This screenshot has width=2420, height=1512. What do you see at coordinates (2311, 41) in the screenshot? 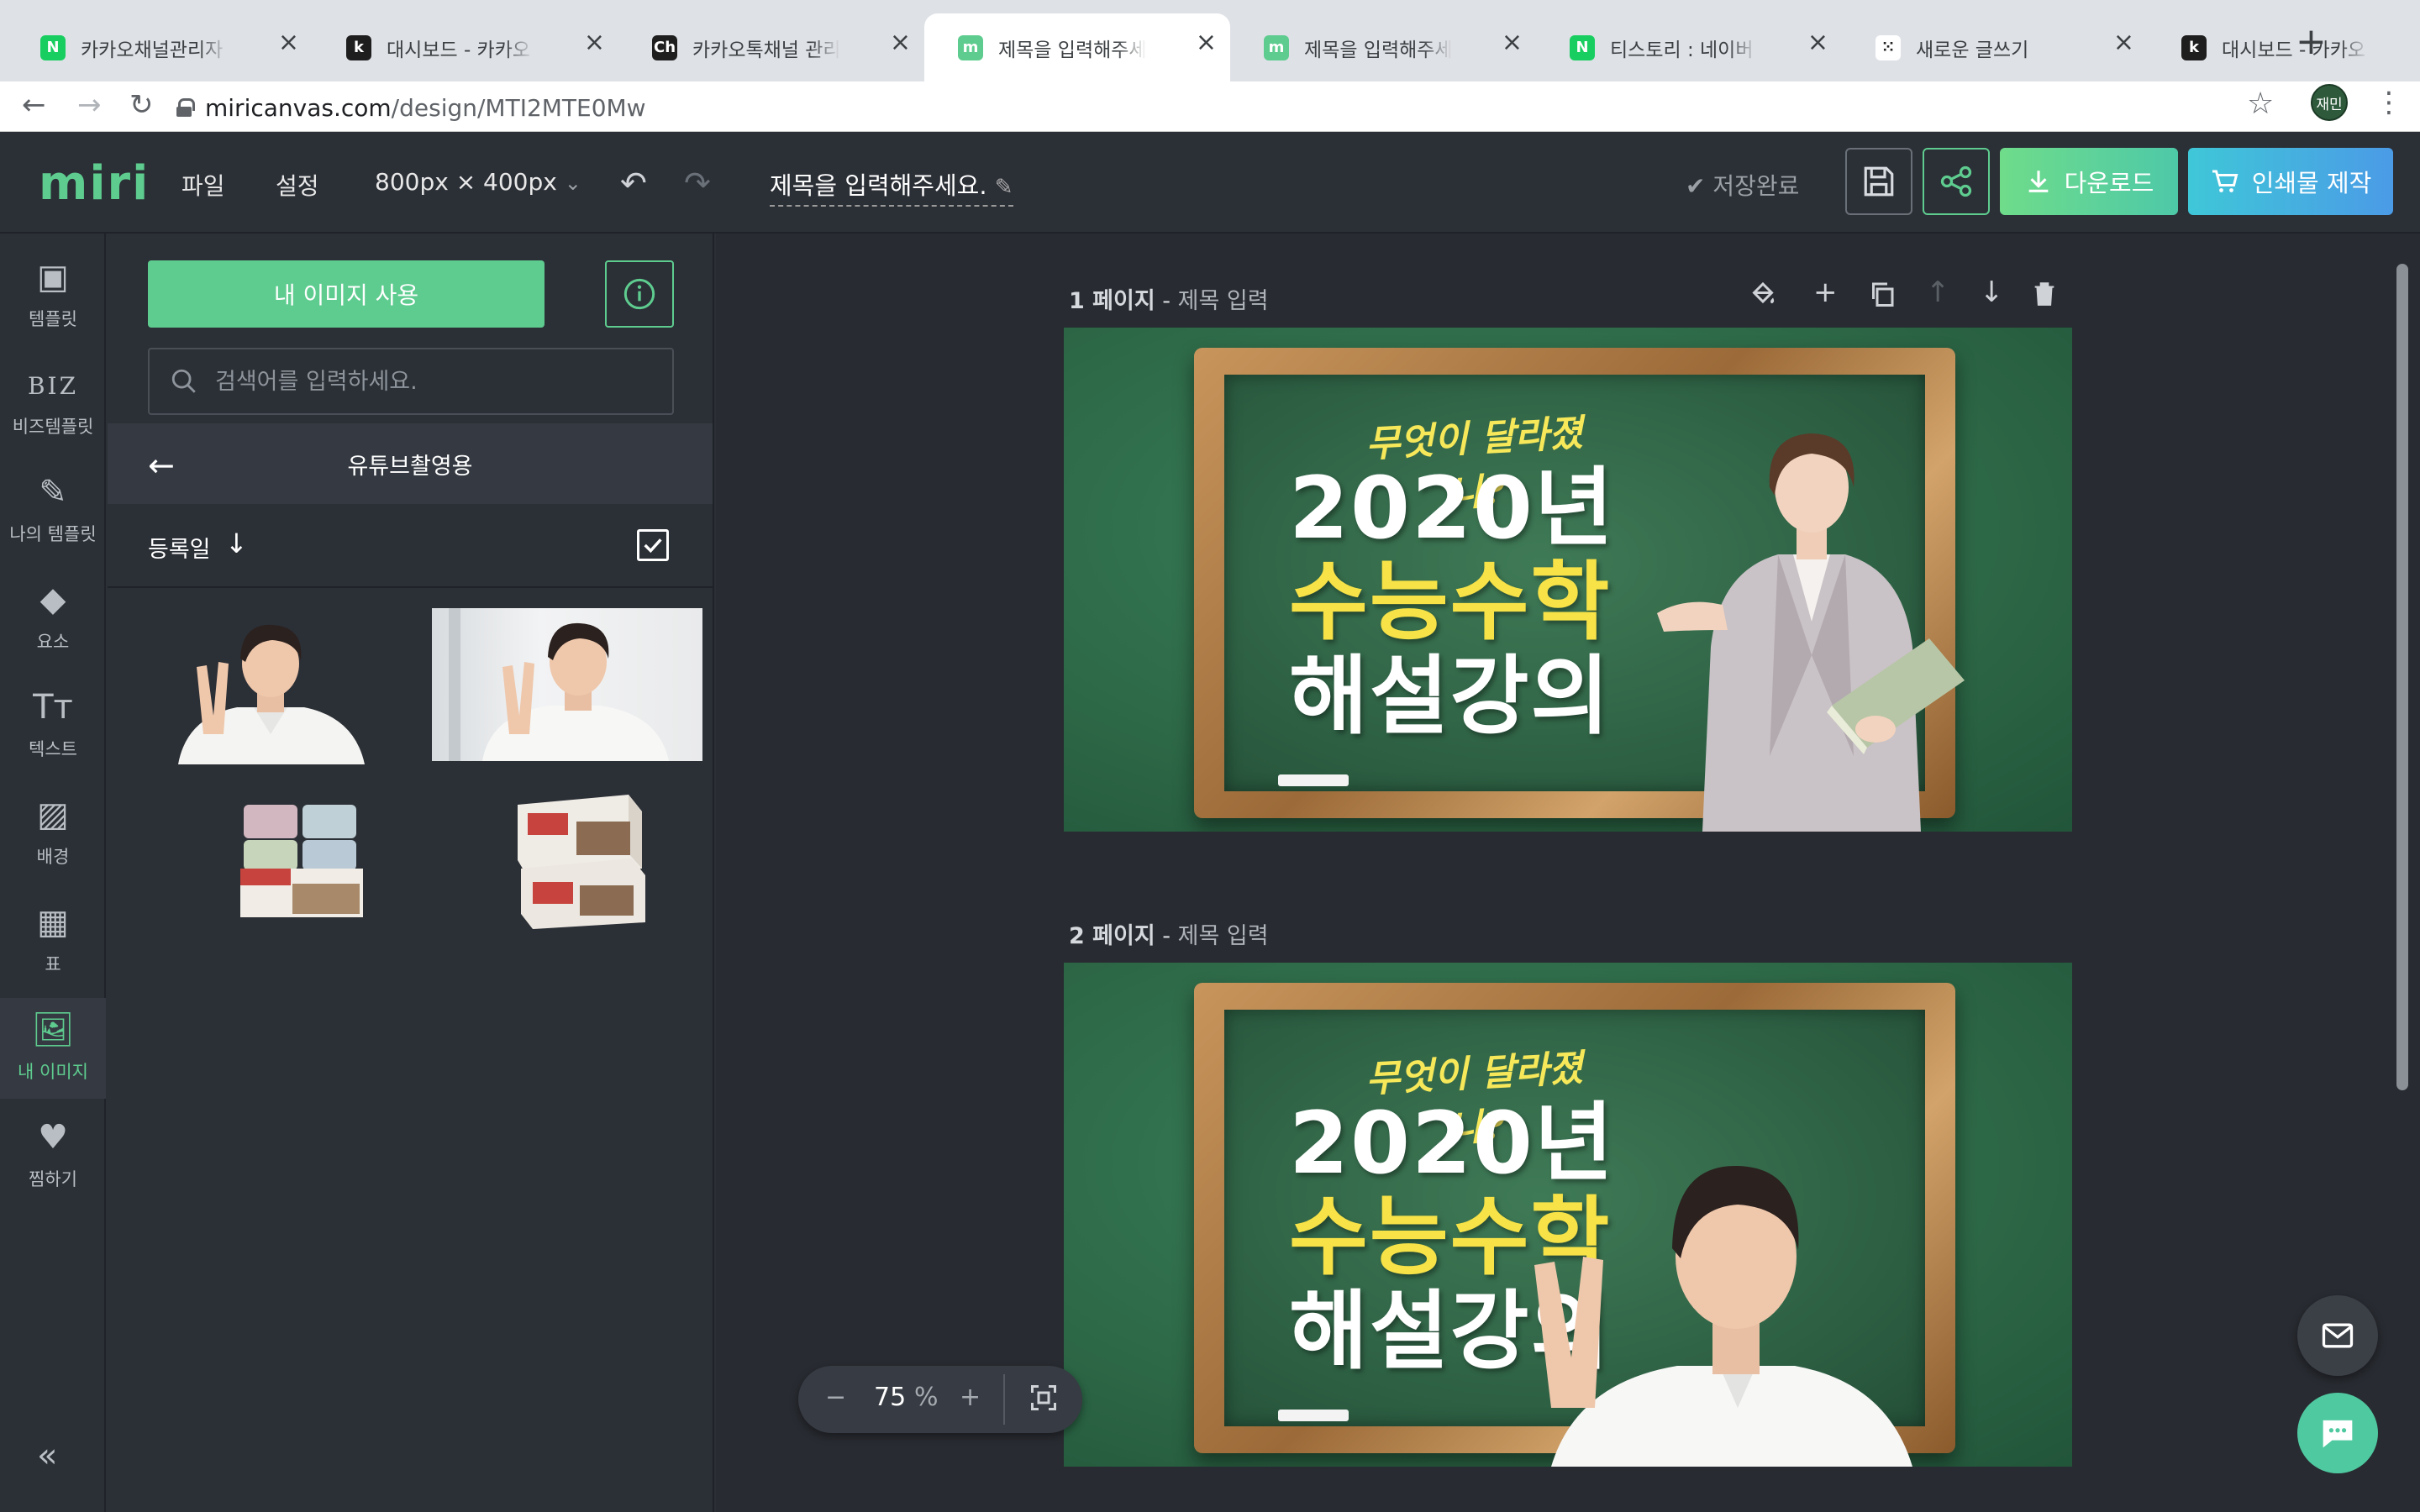
I see `new-tab-button: +` at bounding box center [2311, 41].